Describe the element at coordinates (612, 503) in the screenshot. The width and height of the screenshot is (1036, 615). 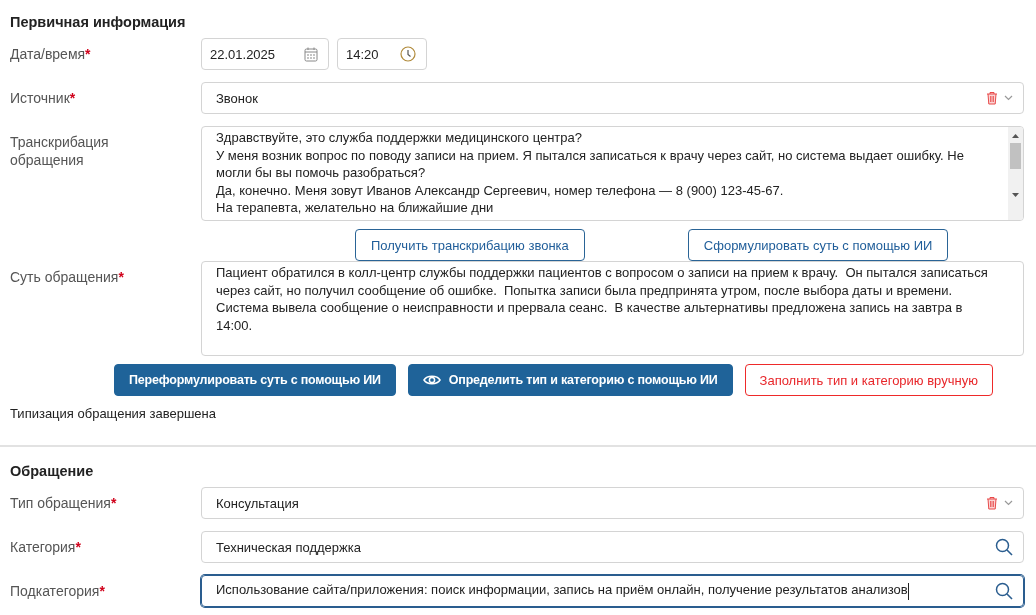
I see `select-field: Консультация` at that location.